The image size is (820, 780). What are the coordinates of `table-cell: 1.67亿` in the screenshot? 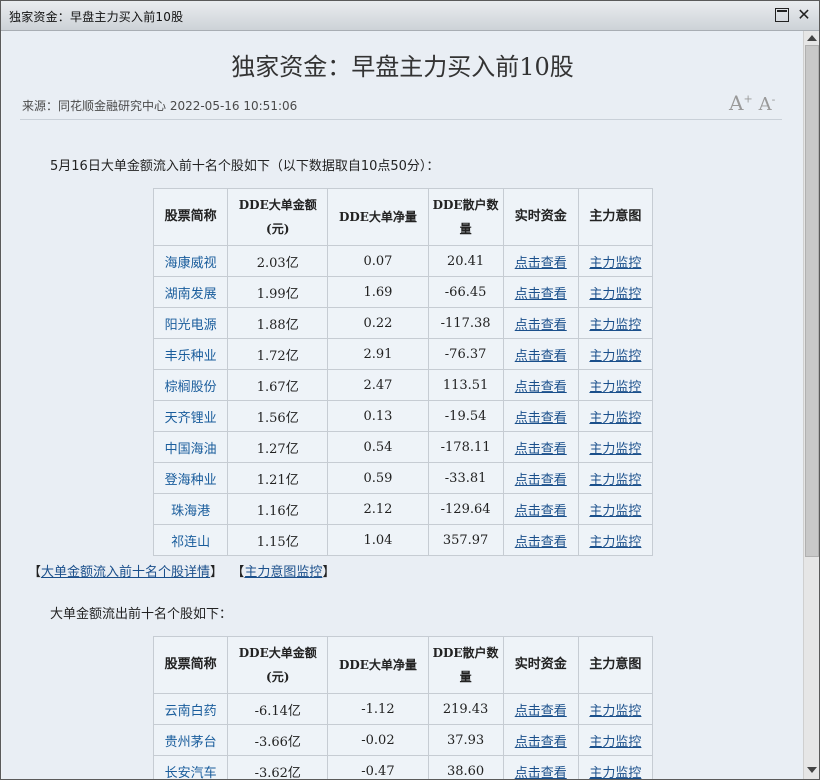 It's located at (278, 385).